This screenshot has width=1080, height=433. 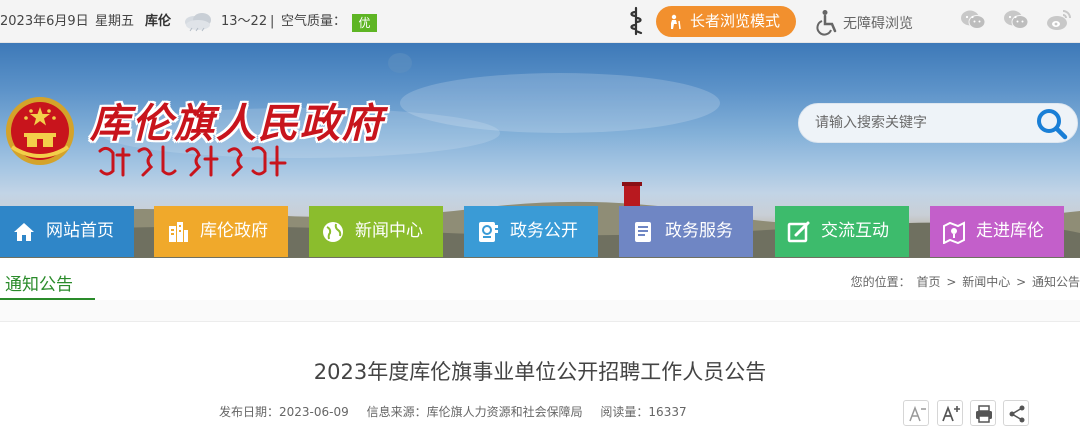 What do you see at coordinates (540, 372) in the screenshot?
I see `article-title: 2023年度库伦旗事业单位公开招聘工作人员公告` at bounding box center [540, 372].